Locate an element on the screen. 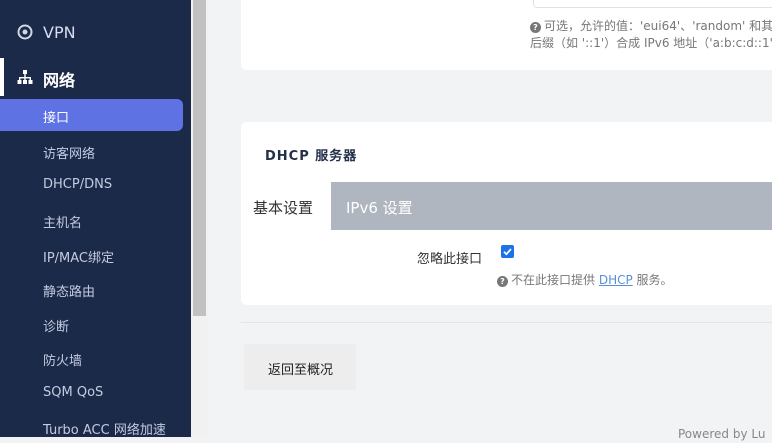 Image resolution: width=772 pixels, height=443 pixels. sidebar-group-network: 网络 is located at coordinates (95, 77).